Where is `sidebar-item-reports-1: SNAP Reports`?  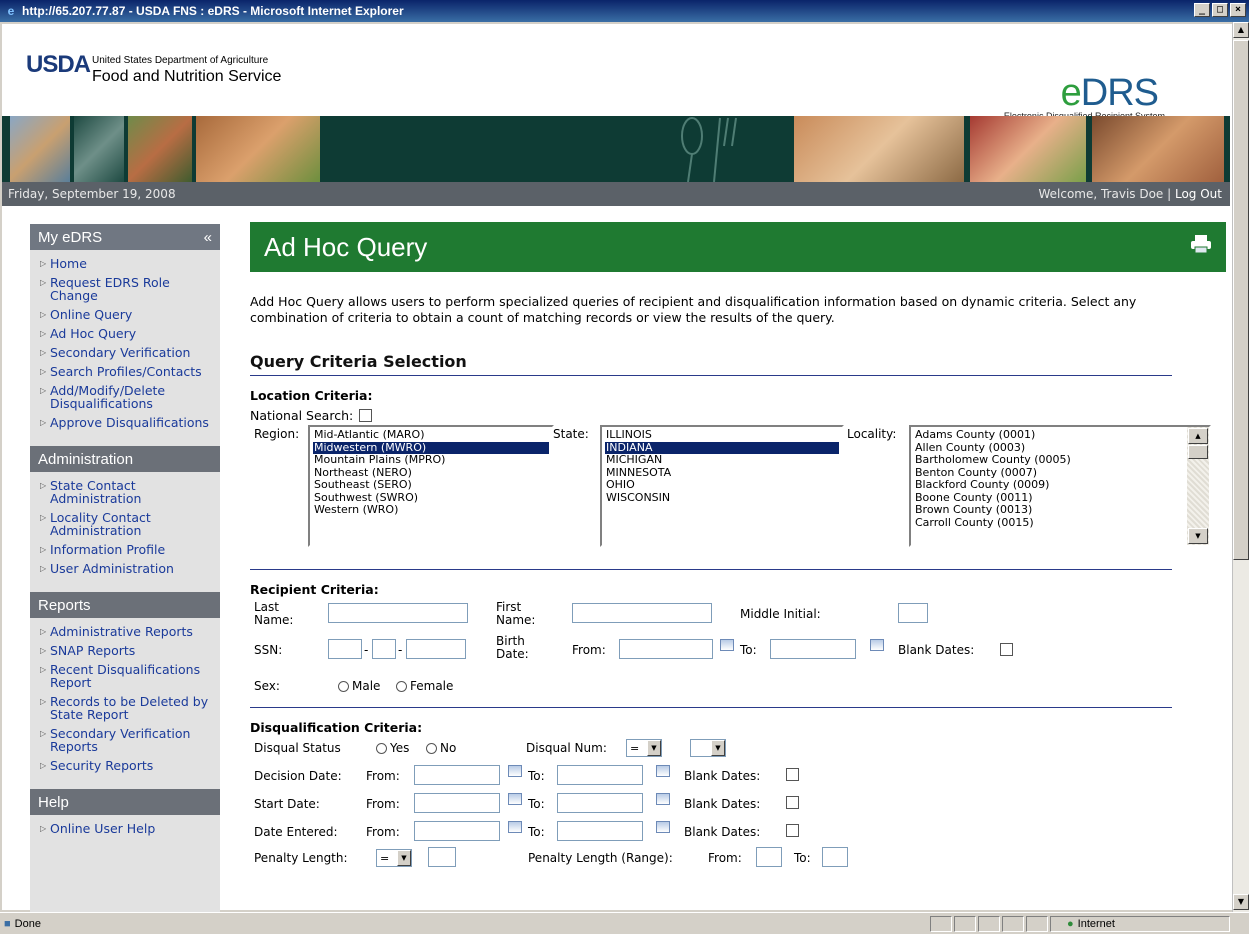 sidebar-item-reports-1: SNAP Reports is located at coordinates (128, 650).